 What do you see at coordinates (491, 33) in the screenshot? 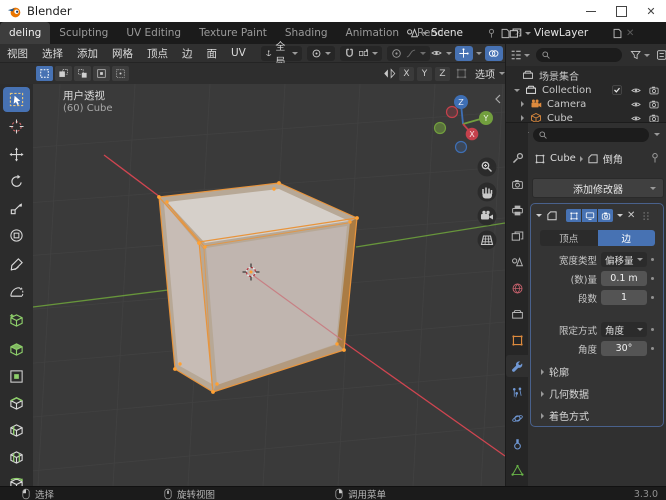
I see `unpin-icon` at bounding box center [491, 33].